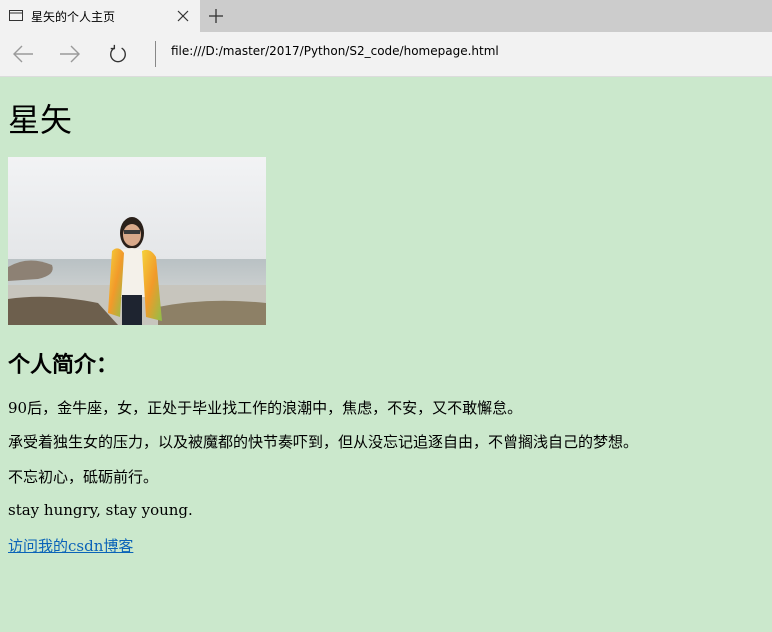  Describe the element at coordinates (137, 241) in the screenshot. I see `profile-photo` at that location.